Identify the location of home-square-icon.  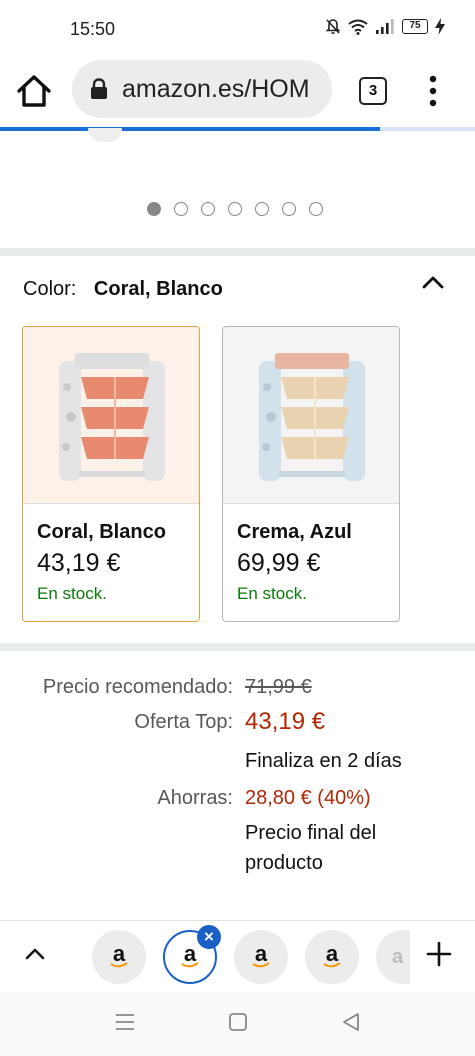
(238, 1022).